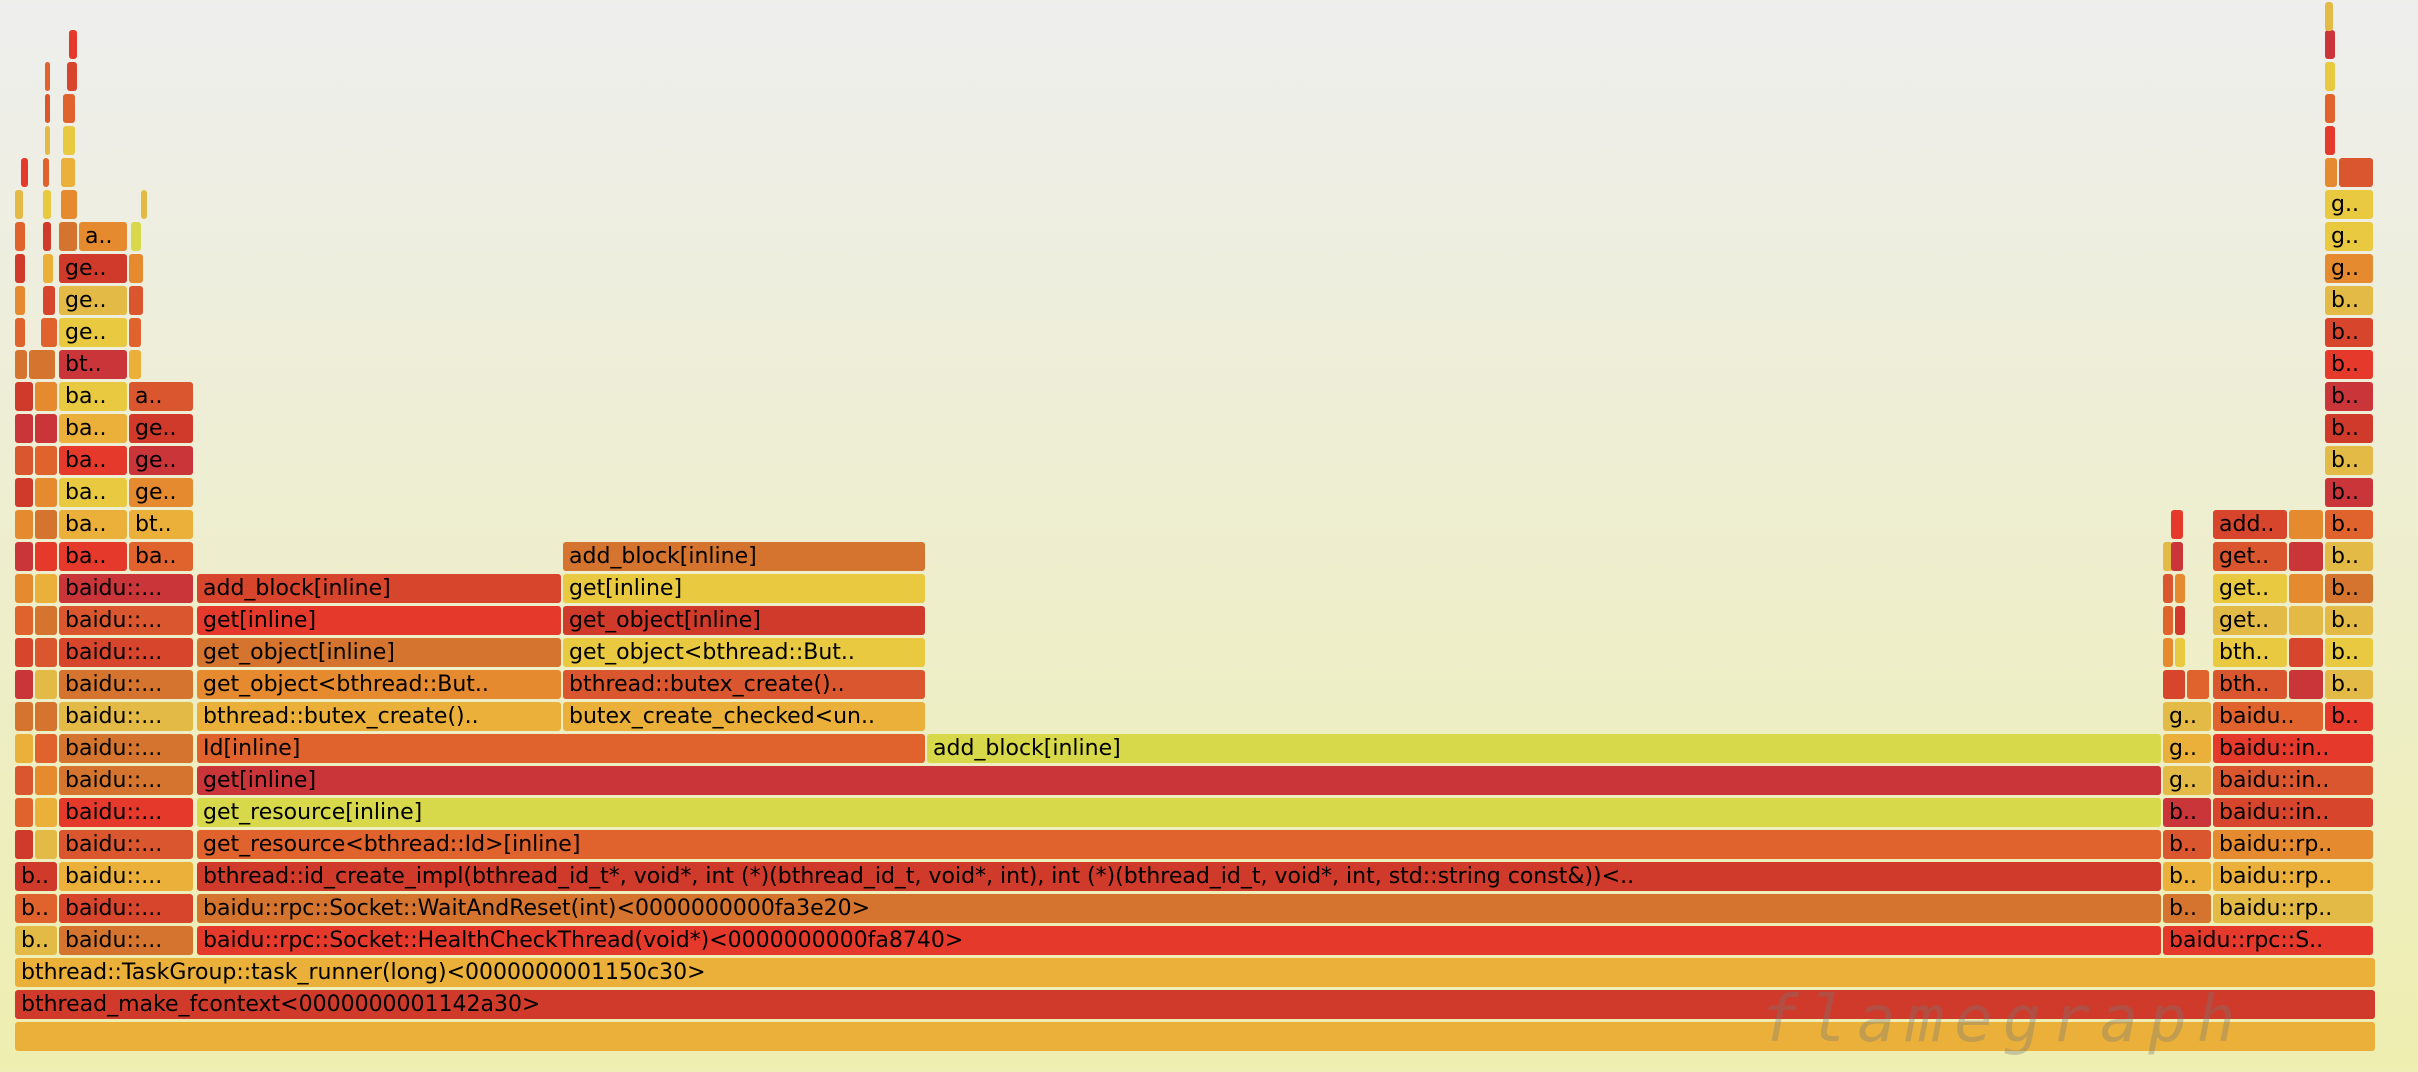  I want to click on stack-frame: get_resource[inline], so click(1179, 812).